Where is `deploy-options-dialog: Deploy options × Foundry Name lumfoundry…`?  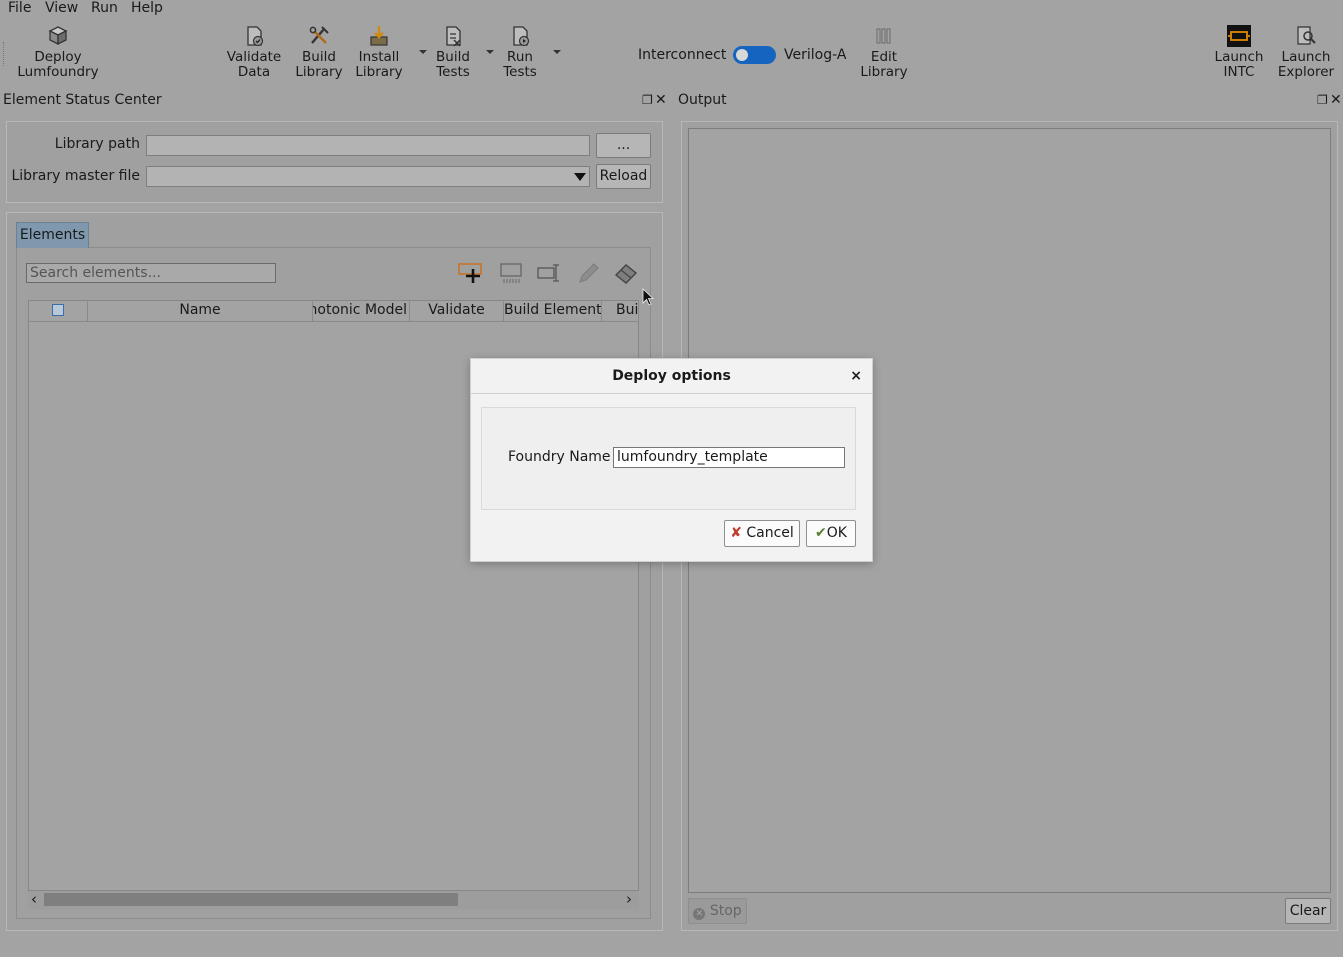
deploy-options-dialog: Deploy options × Foundry Name lumfoundry… is located at coordinates (671, 460).